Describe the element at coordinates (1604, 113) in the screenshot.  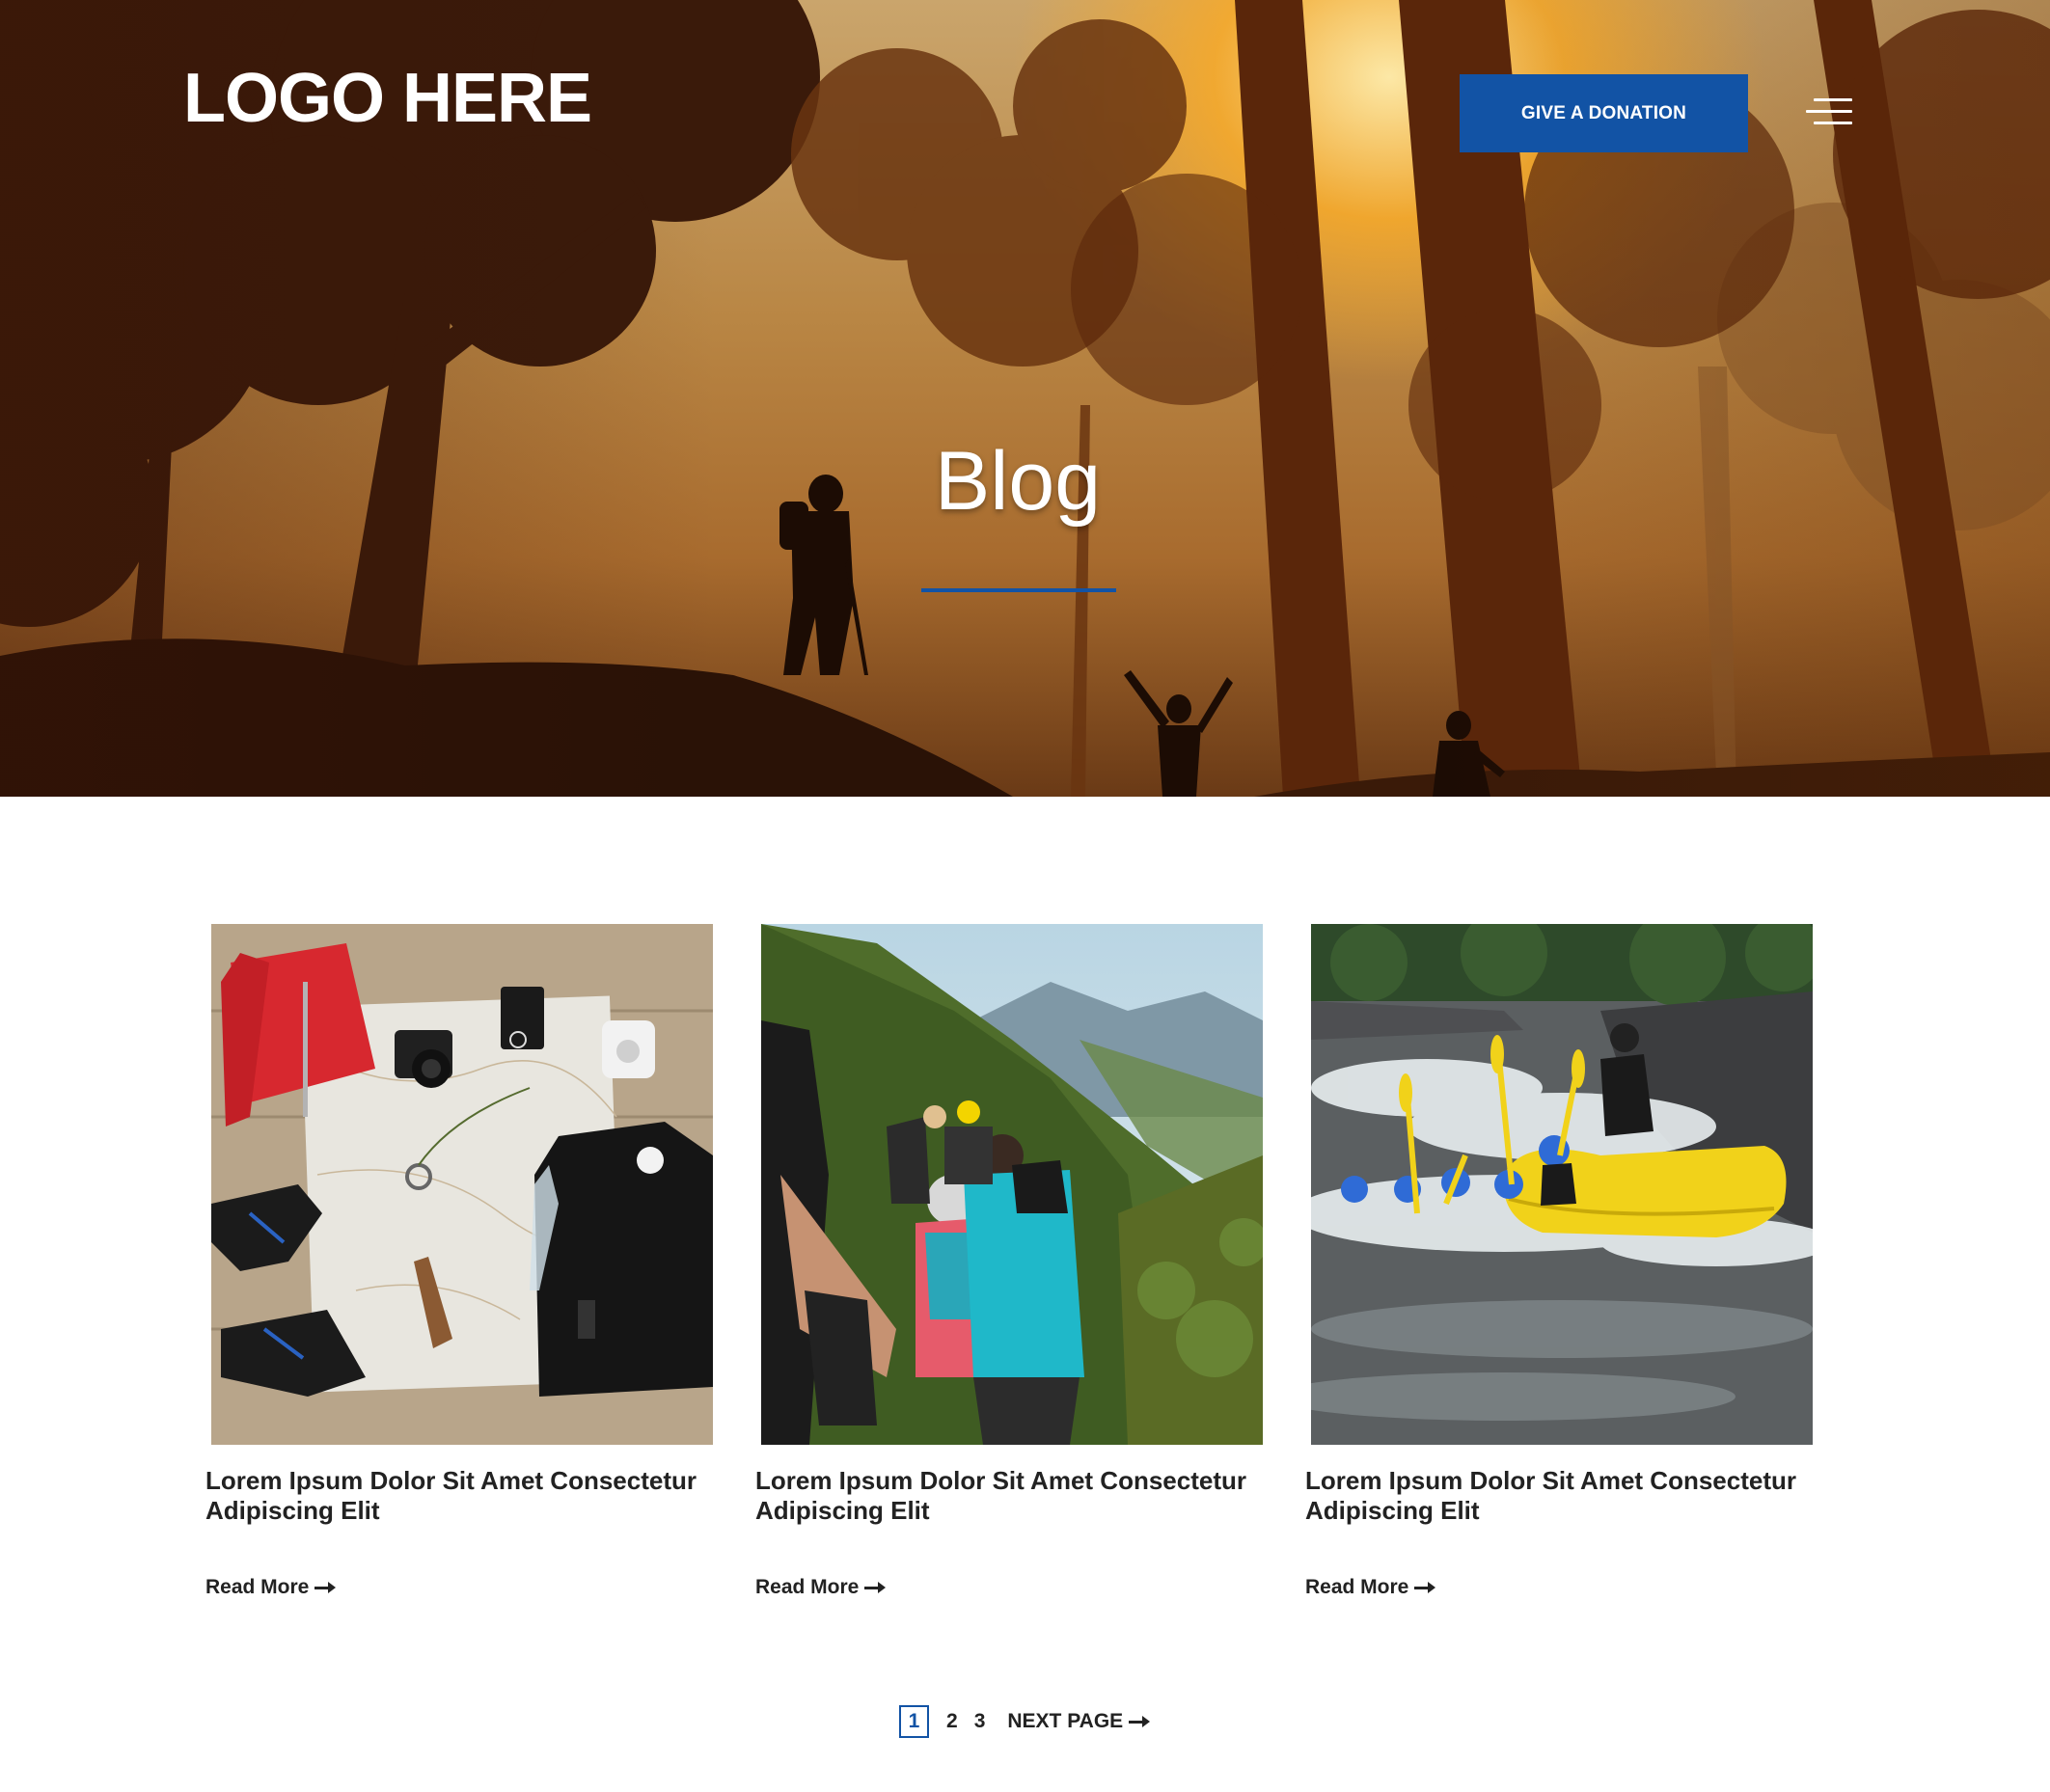
I see `give-donation-button: GIVE A DONATION` at that location.